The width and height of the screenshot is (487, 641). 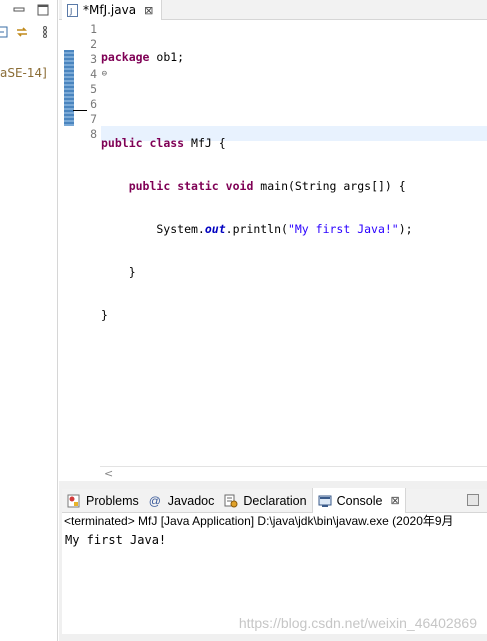 I want to click on maximize-icon, so click(x=43, y=10).